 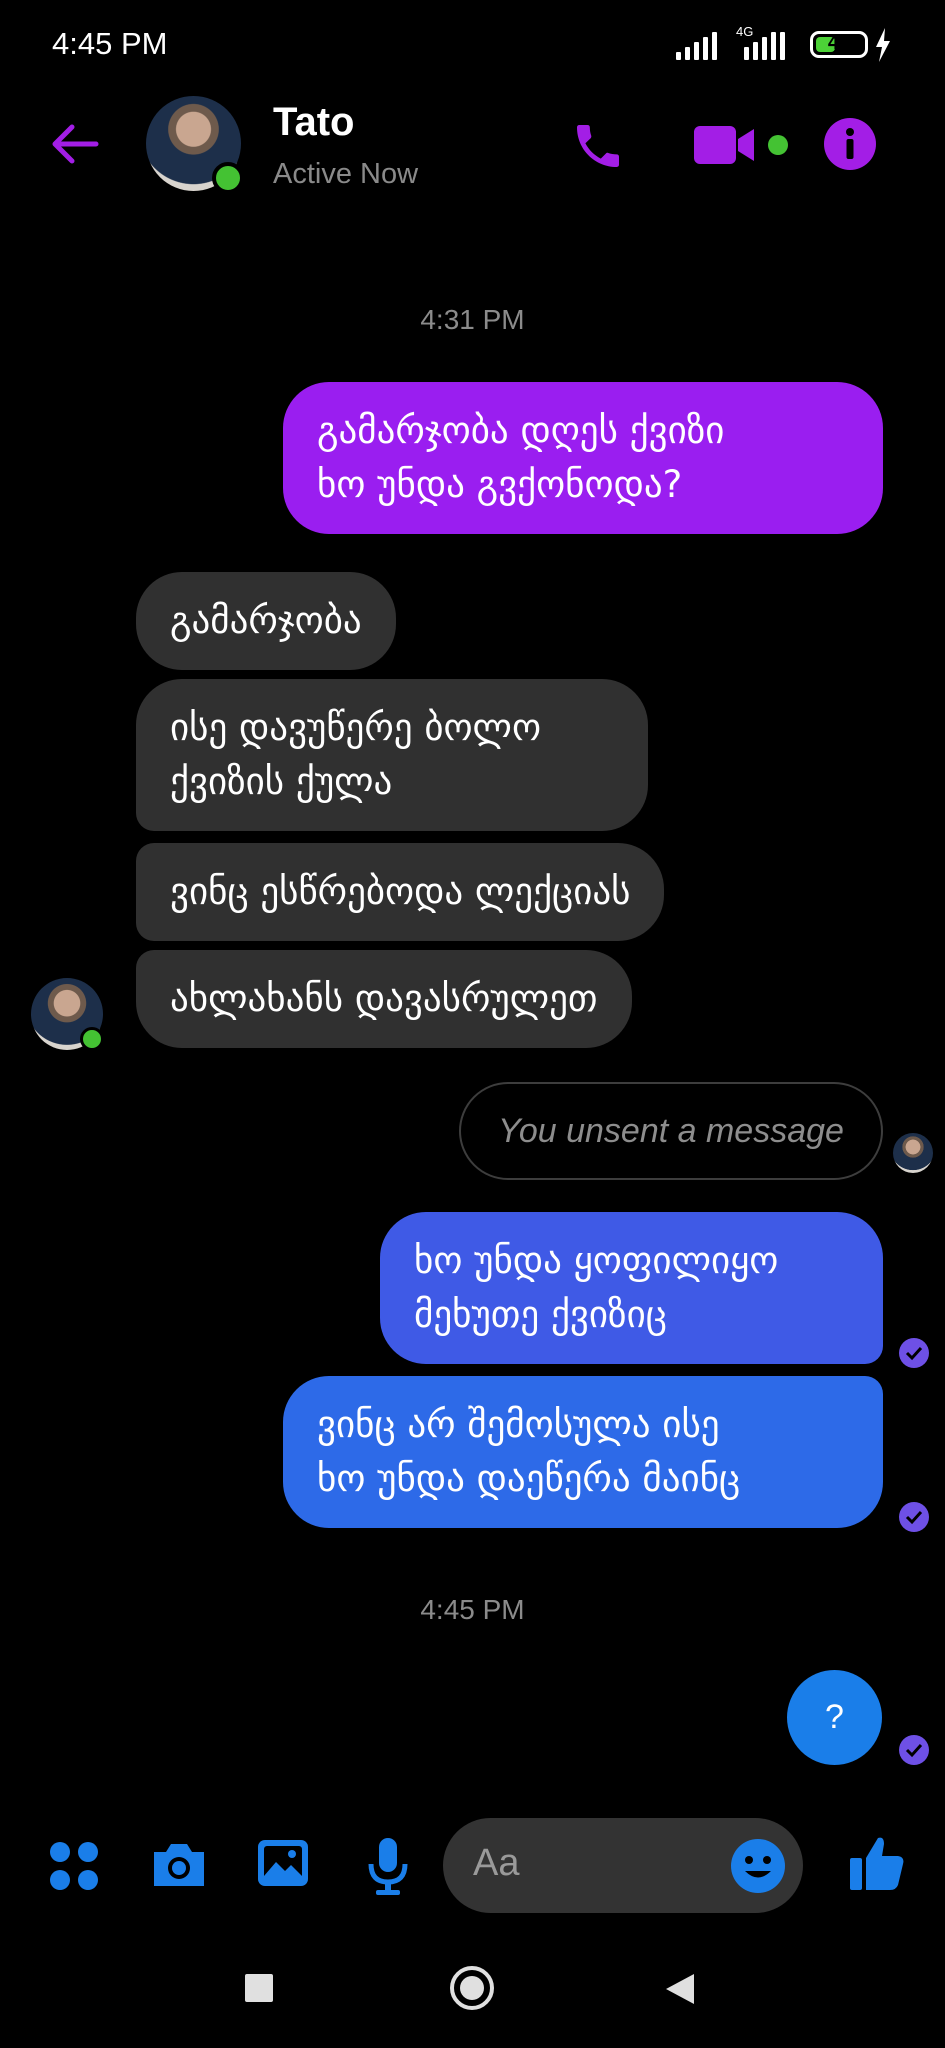 What do you see at coordinates (680, 1989) in the screenshot?
I see `back-nav-button` at bounding box center [680, 1989].